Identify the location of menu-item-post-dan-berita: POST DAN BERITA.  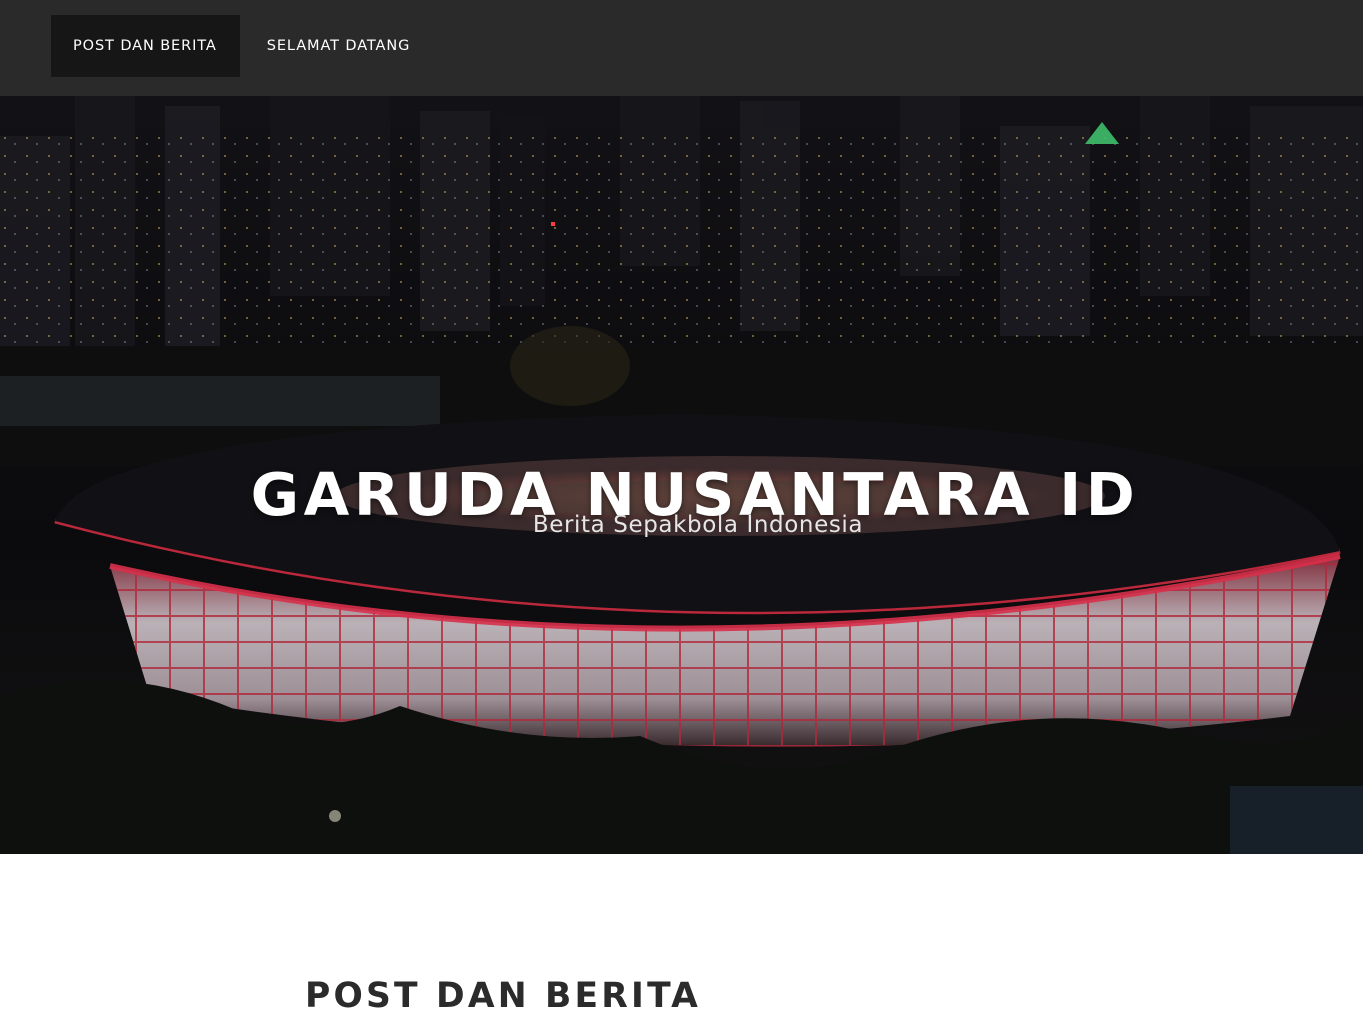
(145, 46).